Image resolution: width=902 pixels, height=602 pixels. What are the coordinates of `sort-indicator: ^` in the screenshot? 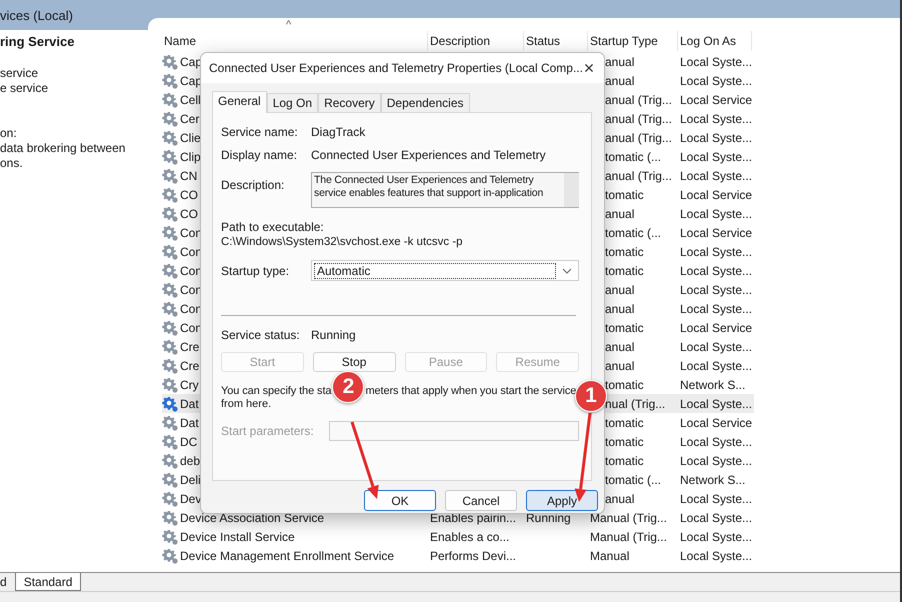 It's located at (289, 25).